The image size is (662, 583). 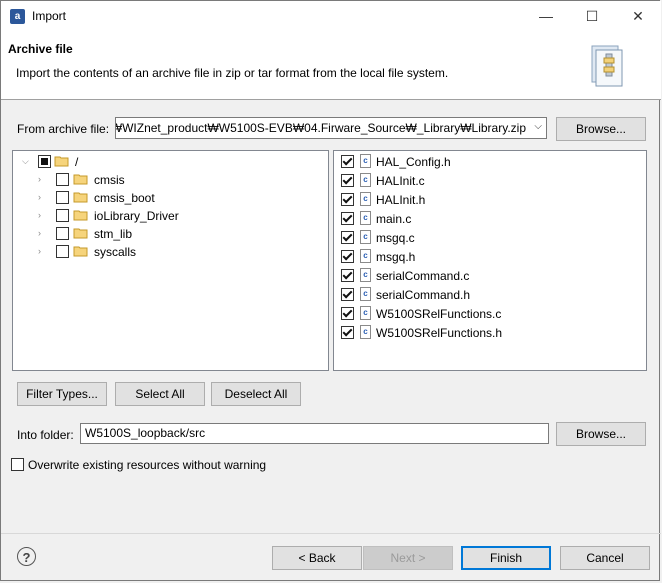 I want to click on list-item: c msgq.c, so click(x=484, y=238).